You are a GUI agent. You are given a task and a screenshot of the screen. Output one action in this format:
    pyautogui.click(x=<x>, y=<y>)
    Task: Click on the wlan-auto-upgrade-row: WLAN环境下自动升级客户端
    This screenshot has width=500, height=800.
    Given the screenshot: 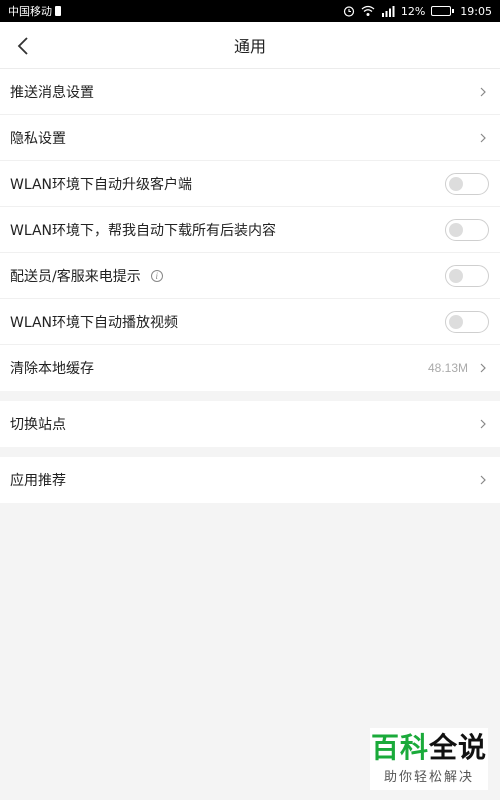 What is the action you would take?
    pyautogui.click(x=250, y=184)
    